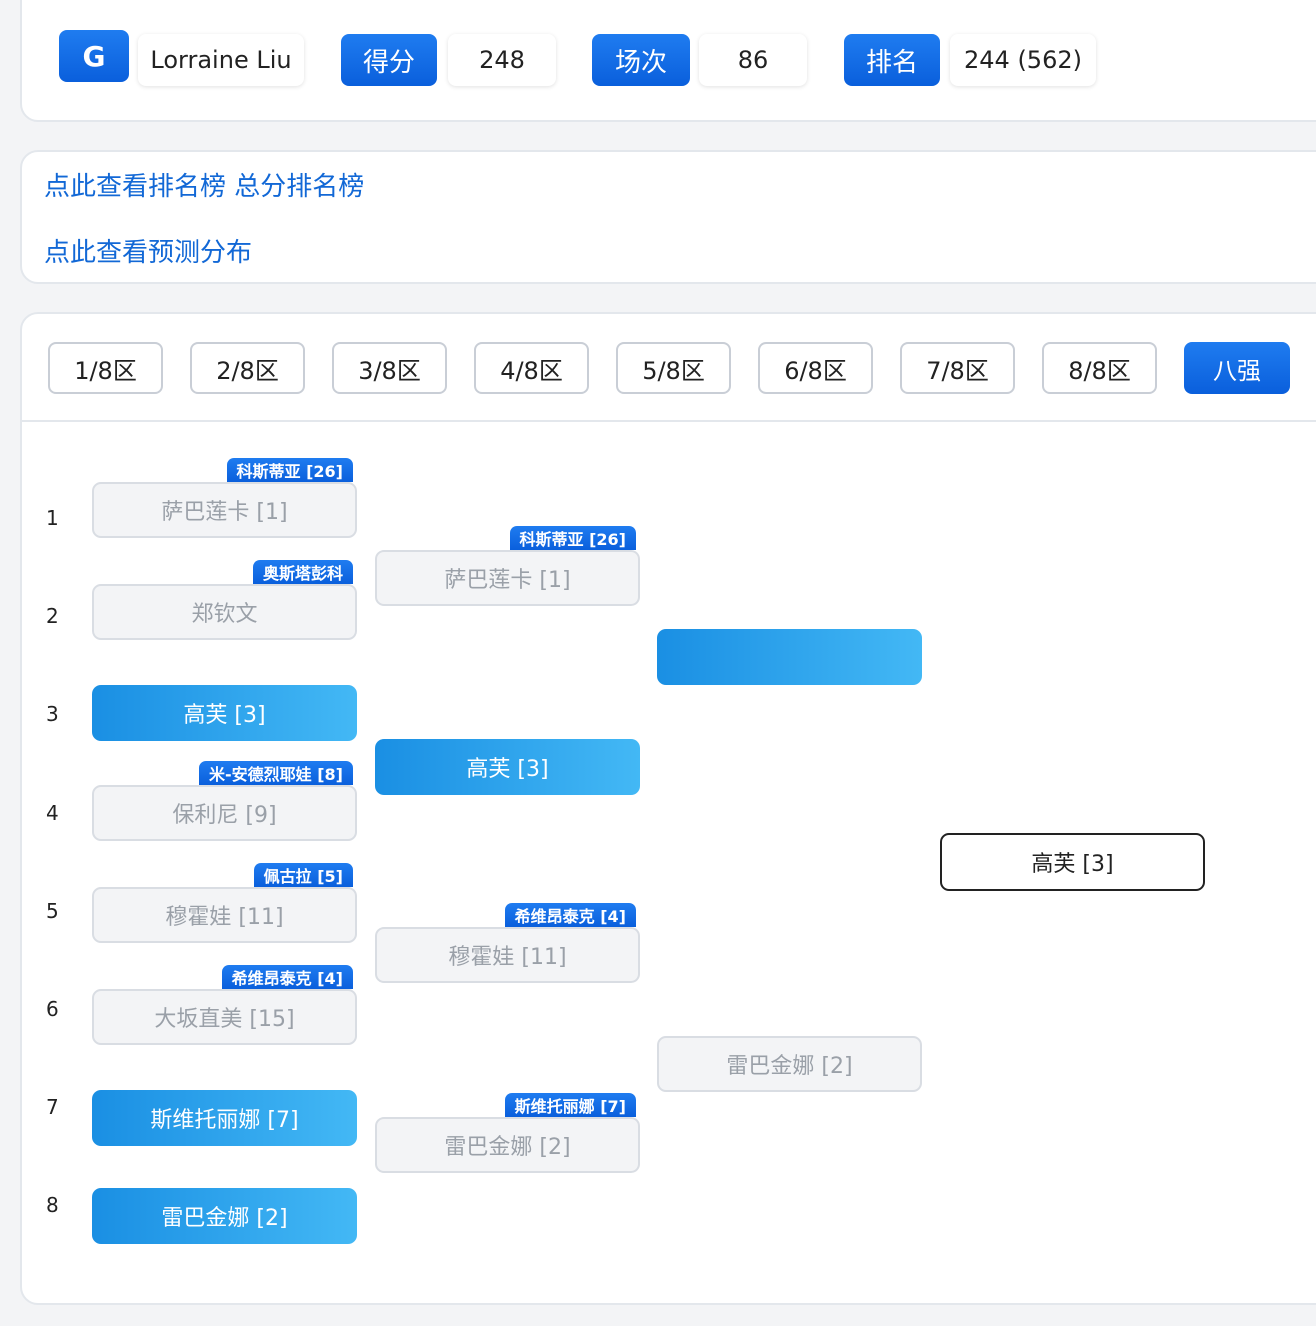  What do you see at coordinates (204, 184) in the screenshot?
I see `ranking-link: 点此查看排名榜 总分排名榜` at bounding box center [204, 184].